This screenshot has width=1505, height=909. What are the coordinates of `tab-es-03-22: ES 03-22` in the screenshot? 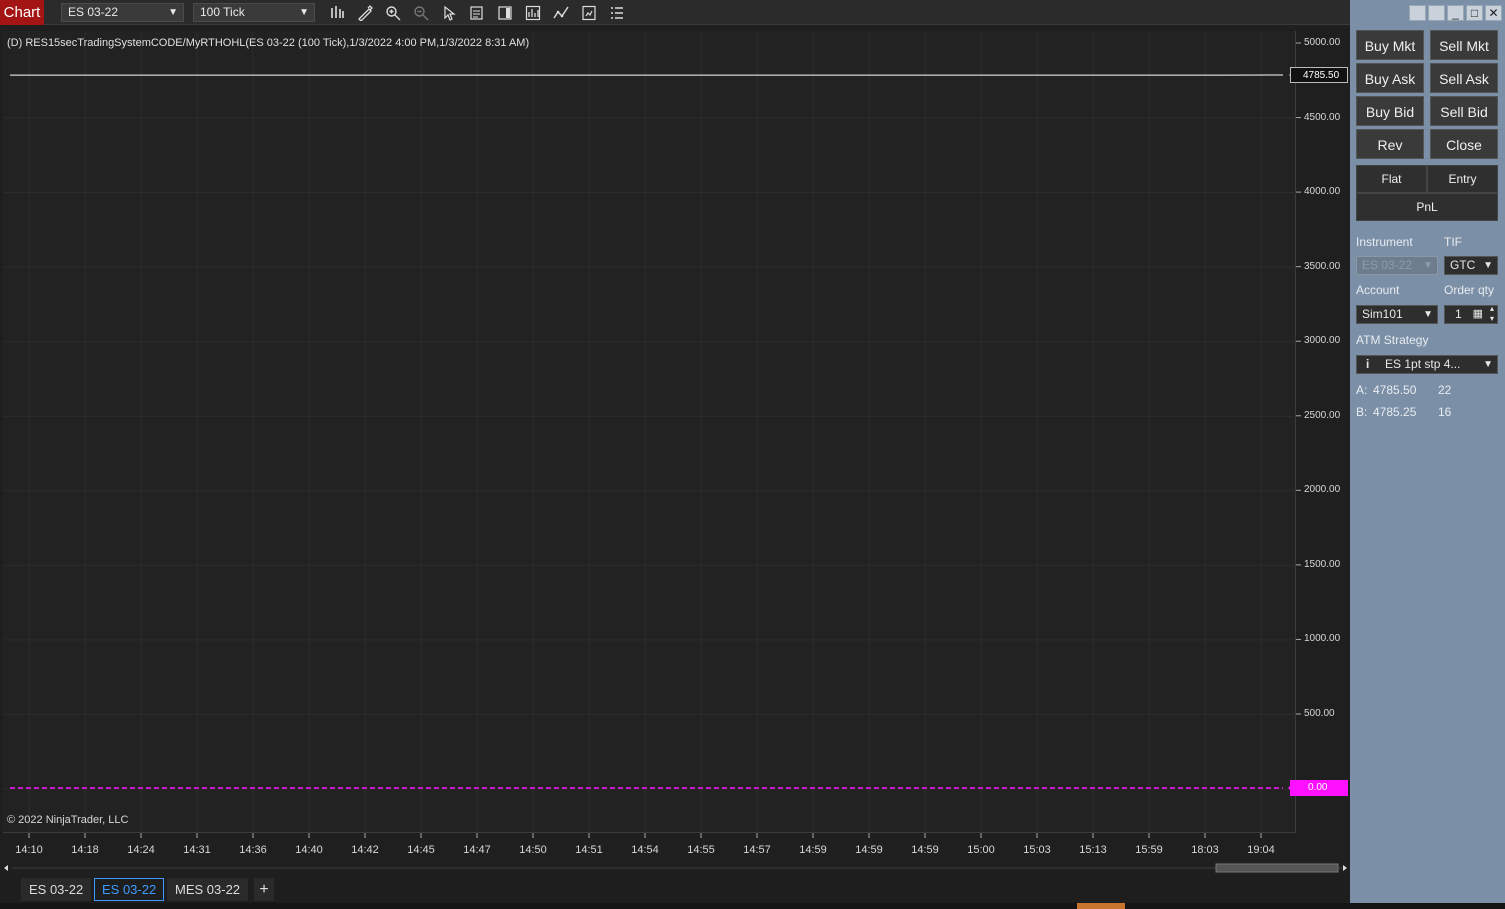 It's located at (56, 889).